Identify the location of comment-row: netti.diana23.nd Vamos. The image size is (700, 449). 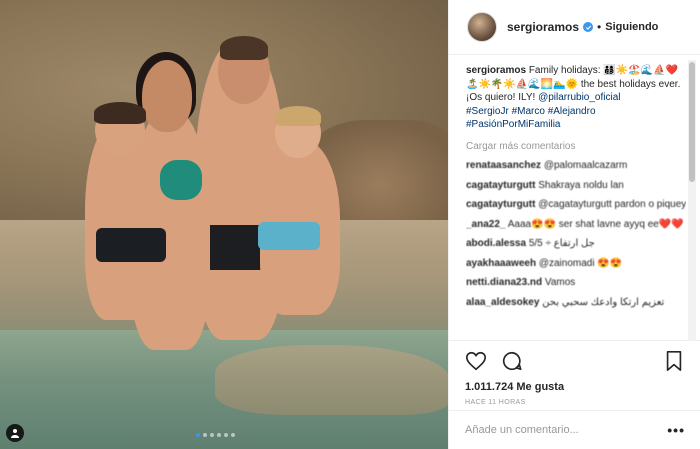
(576, 283).